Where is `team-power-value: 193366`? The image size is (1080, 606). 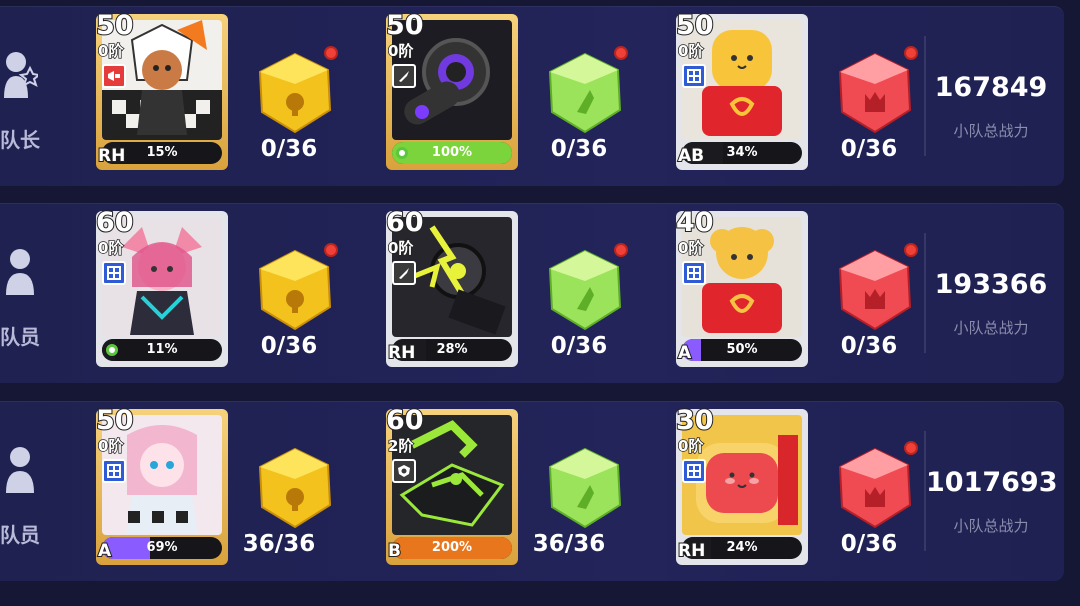
team-power-value: 193366 is located at coordinates (991, 284).